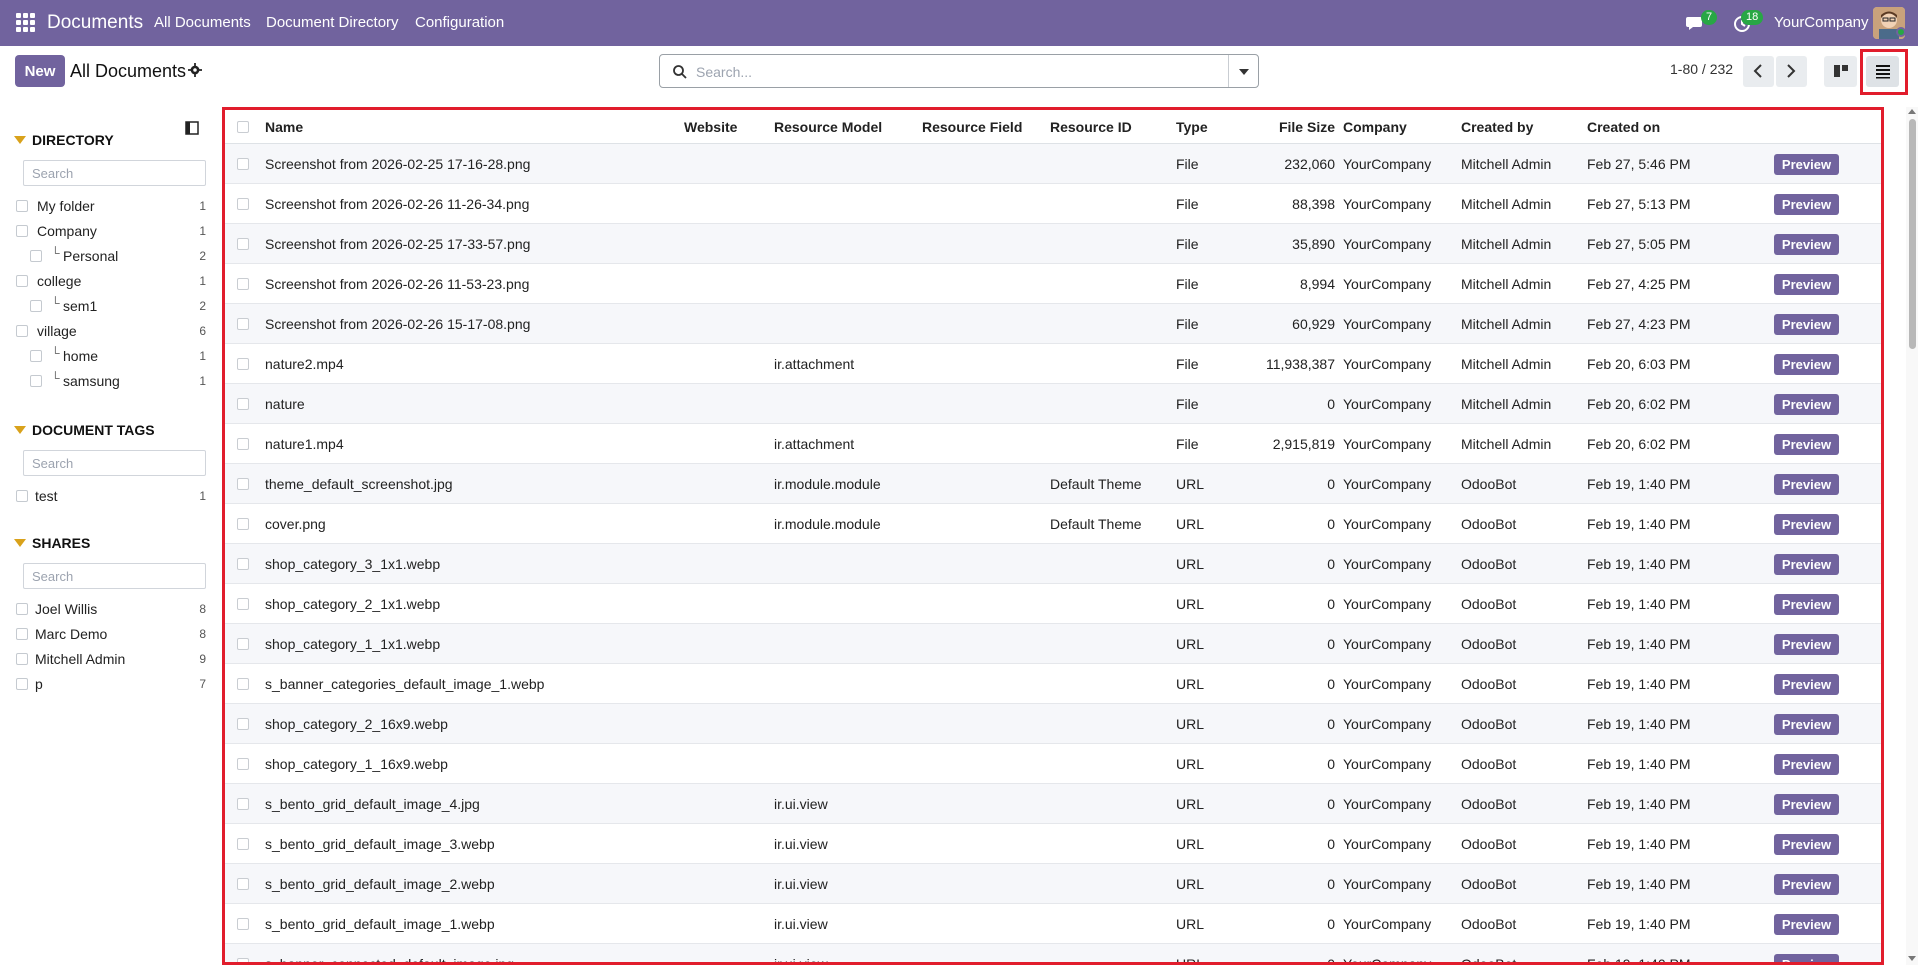 The height and width of the screenshot is (965, 1918). I want to click on kanban-view-button, so click(1840, 71).